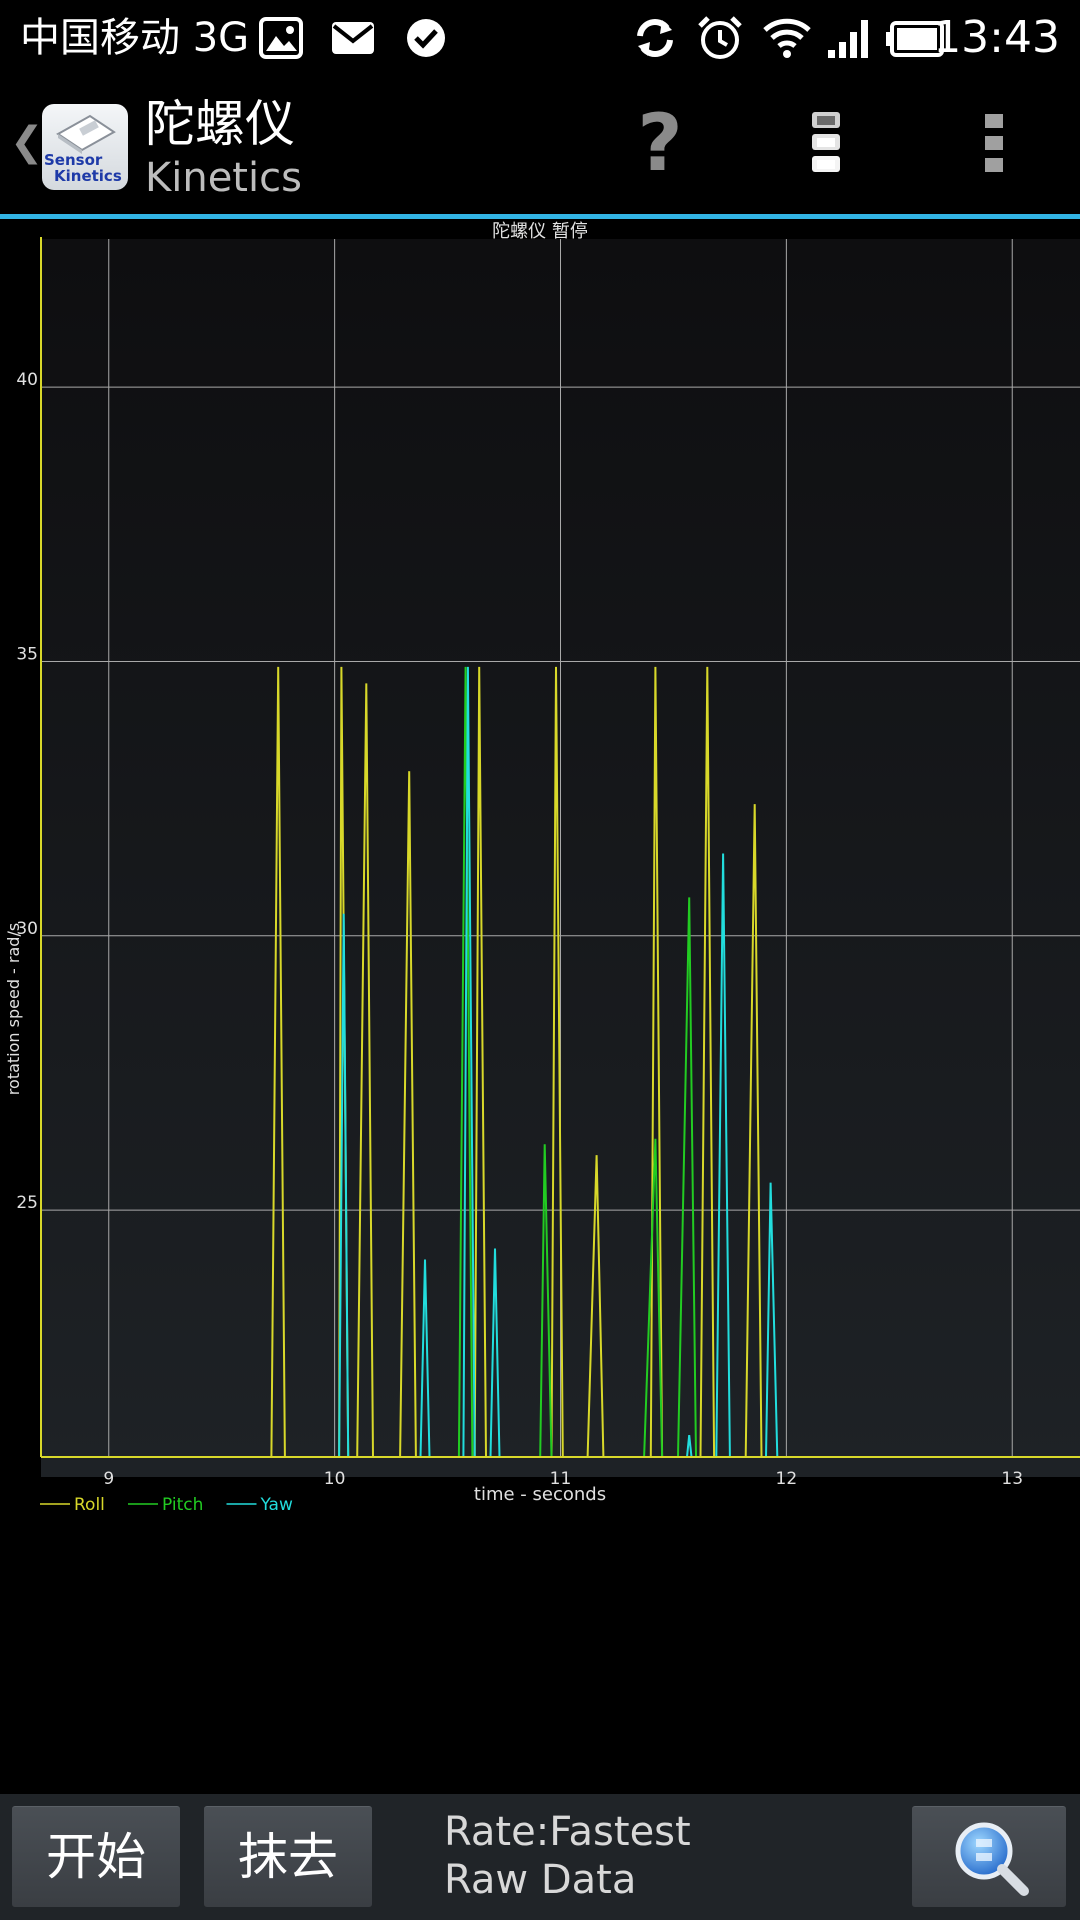 The height and width of the screenshot is (1920, 1080). What do you see at coordinates (288, 1856) in the screenshot?
I see `clear-button: 抹去` at bounding box center [288, 1856].